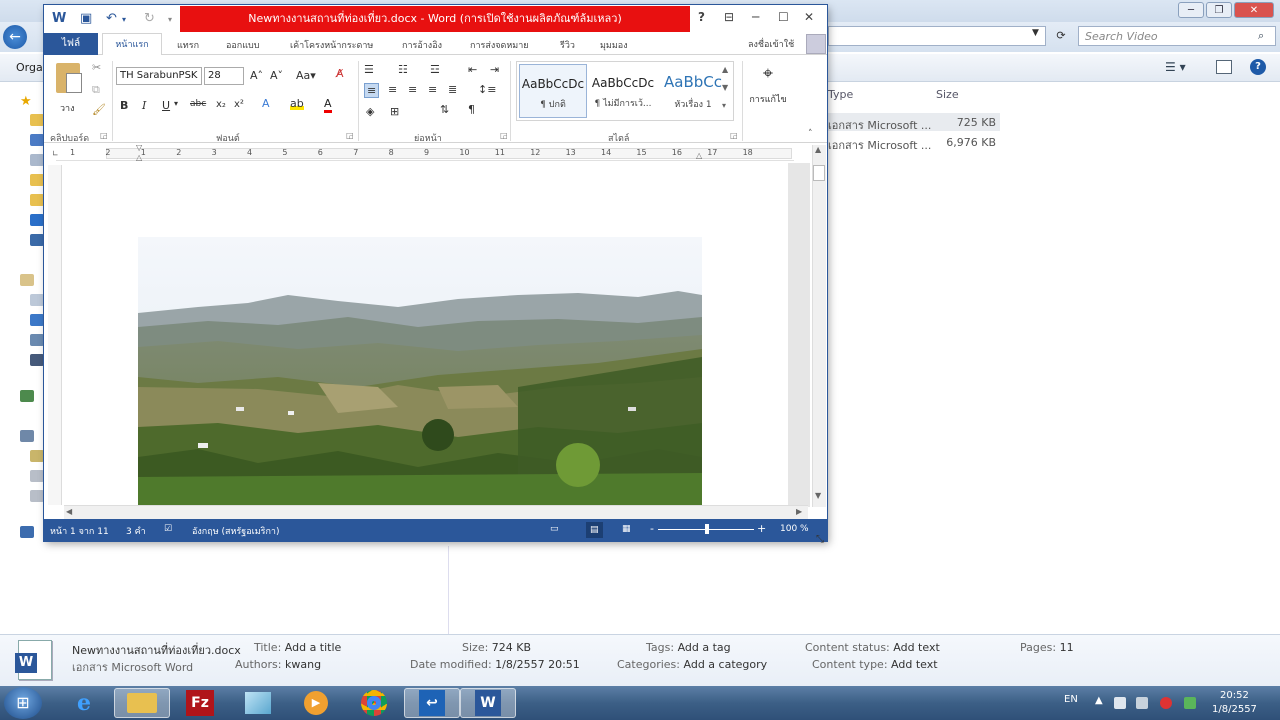 Image resolution: width=1280 pixels, height=720 pixels. Describe the element at coordinates (331, 45) in the screenshot. I see `tab-layout: เค้าโครงหน้ากระดาษ` at that location.